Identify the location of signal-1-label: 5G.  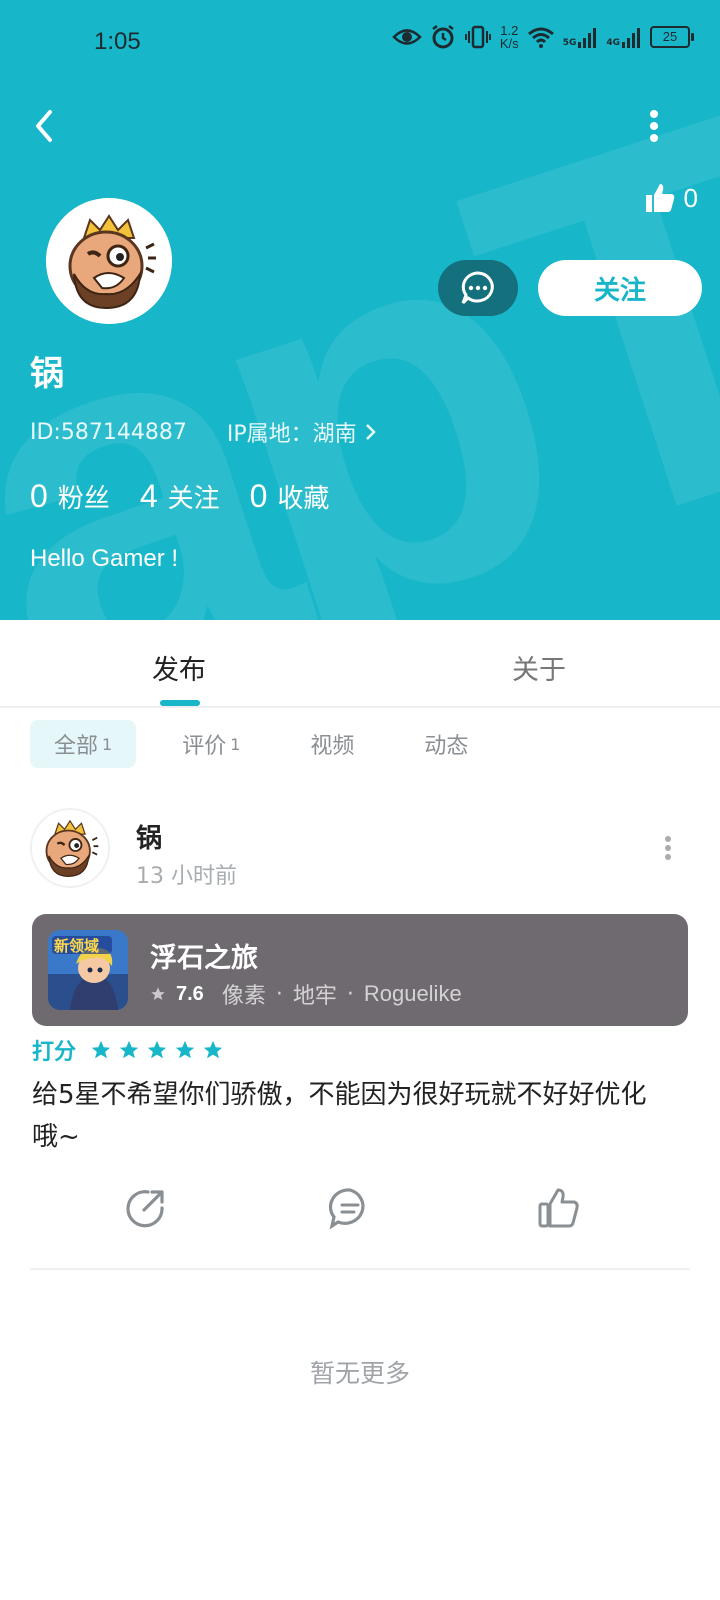
(569, 43).